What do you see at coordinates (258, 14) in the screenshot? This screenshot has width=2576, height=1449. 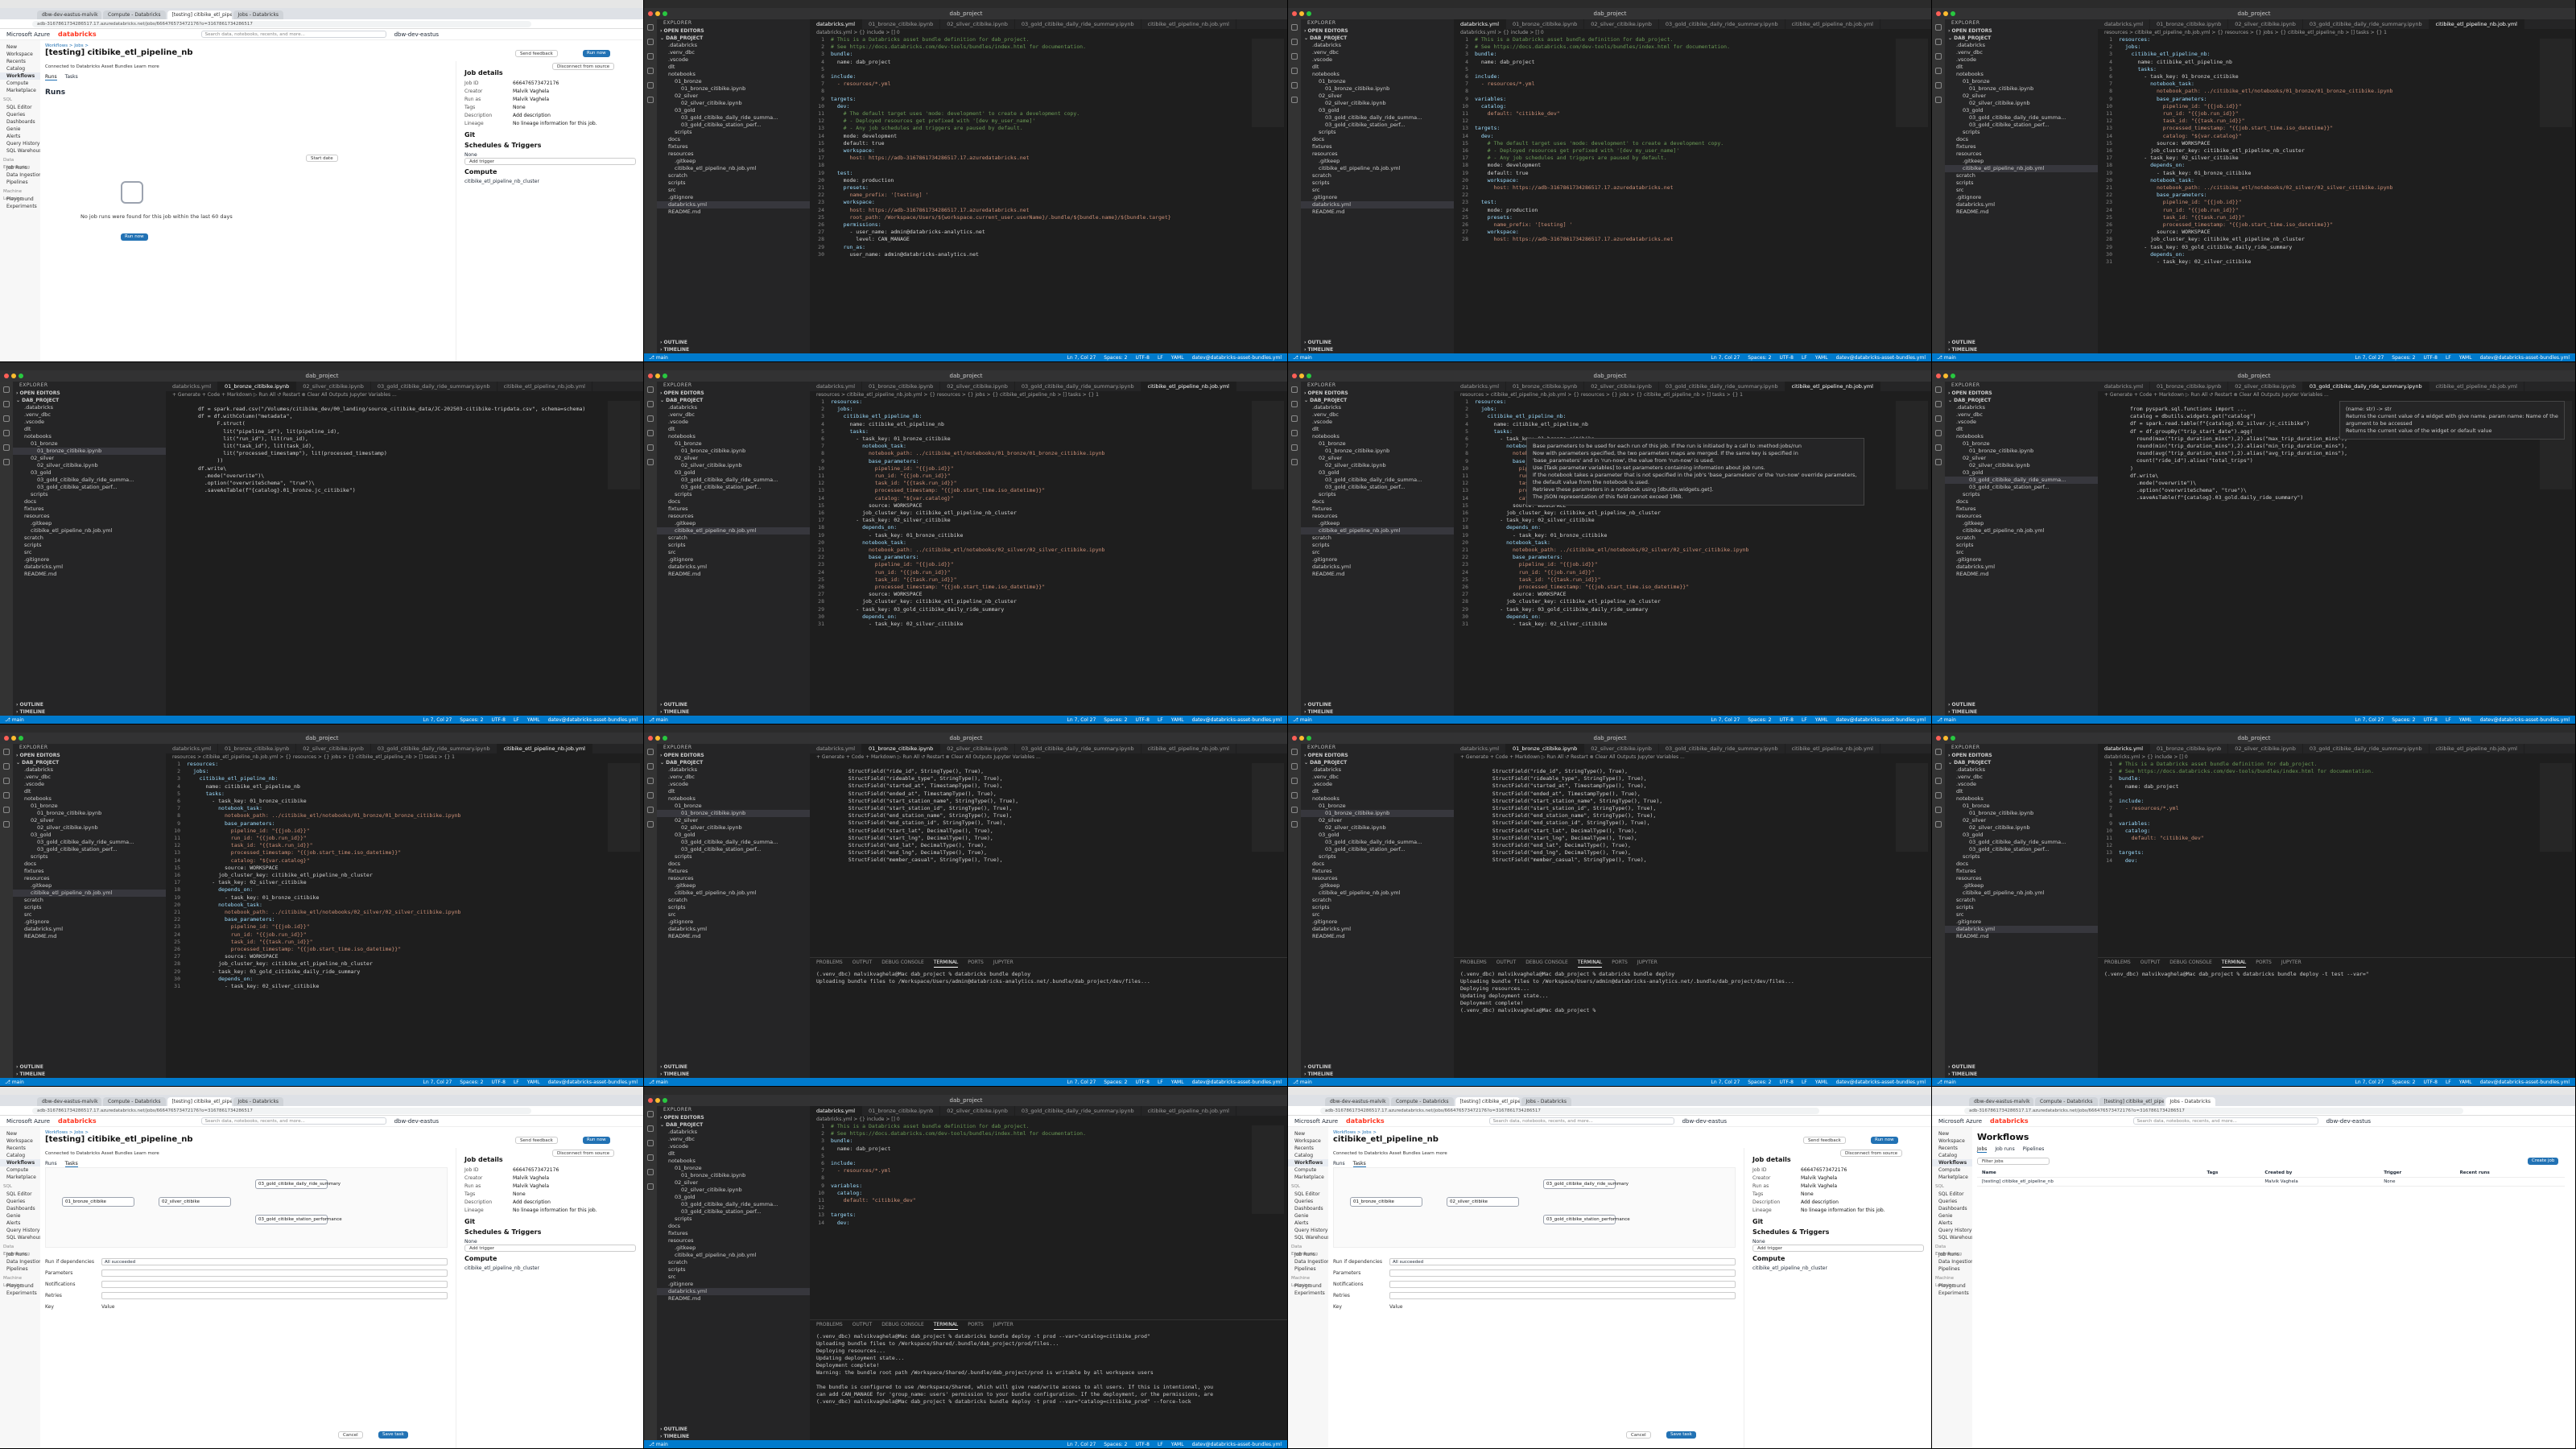 I see `browser-tab: Jobs - Databricks` at bounding box center [258, 14].